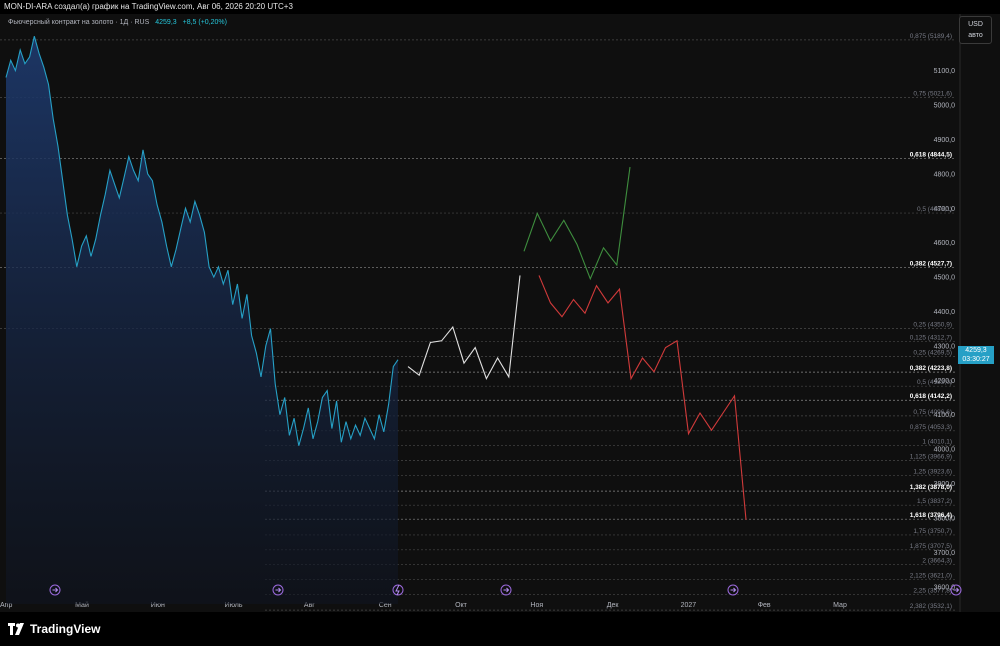 The image size is (1000, 646). I want to click on fib-lower-level-label: 0,125 (4312,7), so click(931, 338).